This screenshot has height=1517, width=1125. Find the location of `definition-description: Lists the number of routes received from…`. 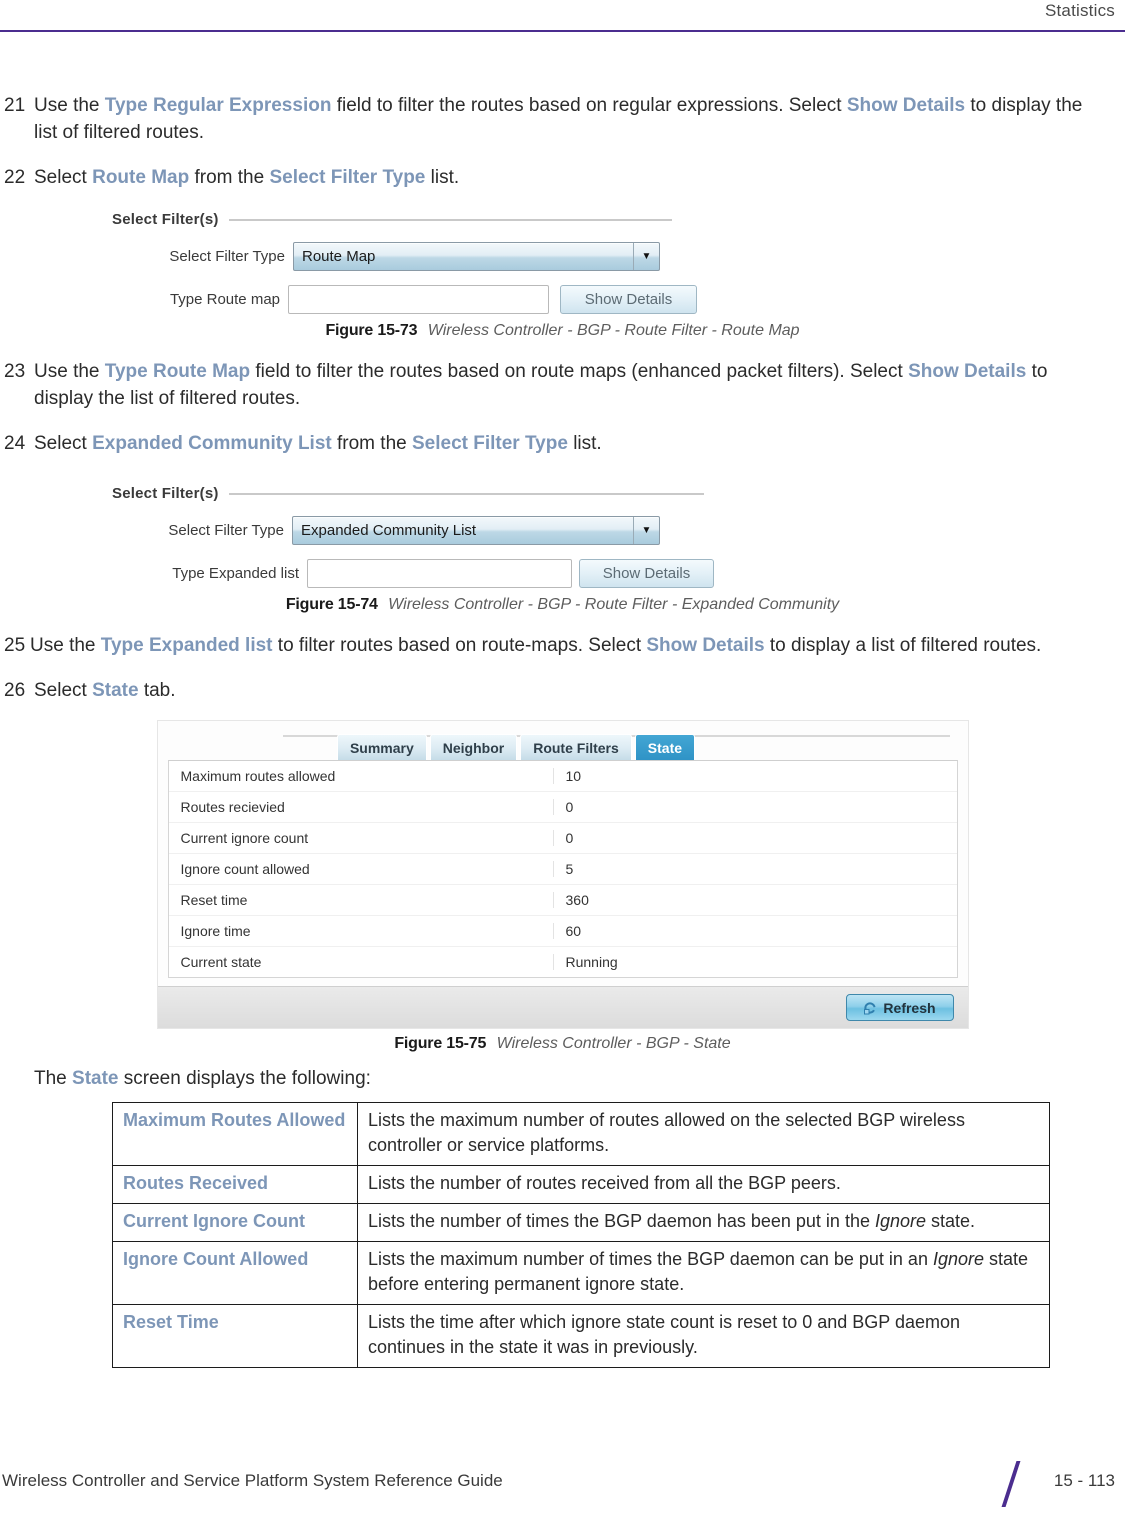

definition-description: Lists the number of routes received from… is located at coordinates (703, 1184).